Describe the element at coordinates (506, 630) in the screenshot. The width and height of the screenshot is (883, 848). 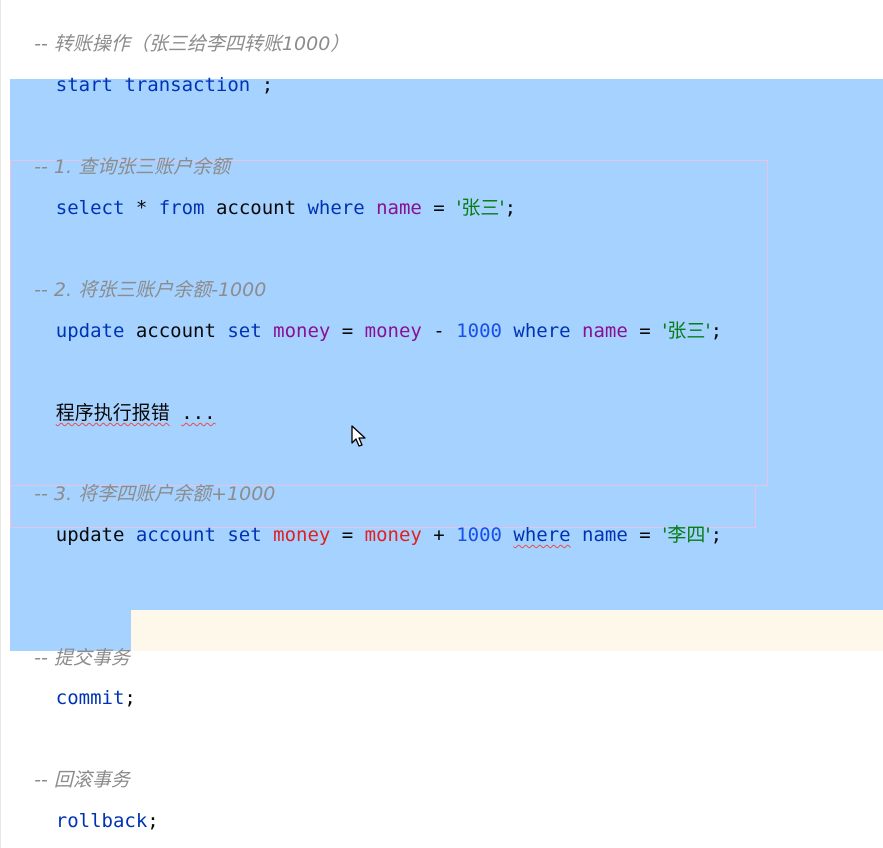
I see `current-line-highlight` at that location.